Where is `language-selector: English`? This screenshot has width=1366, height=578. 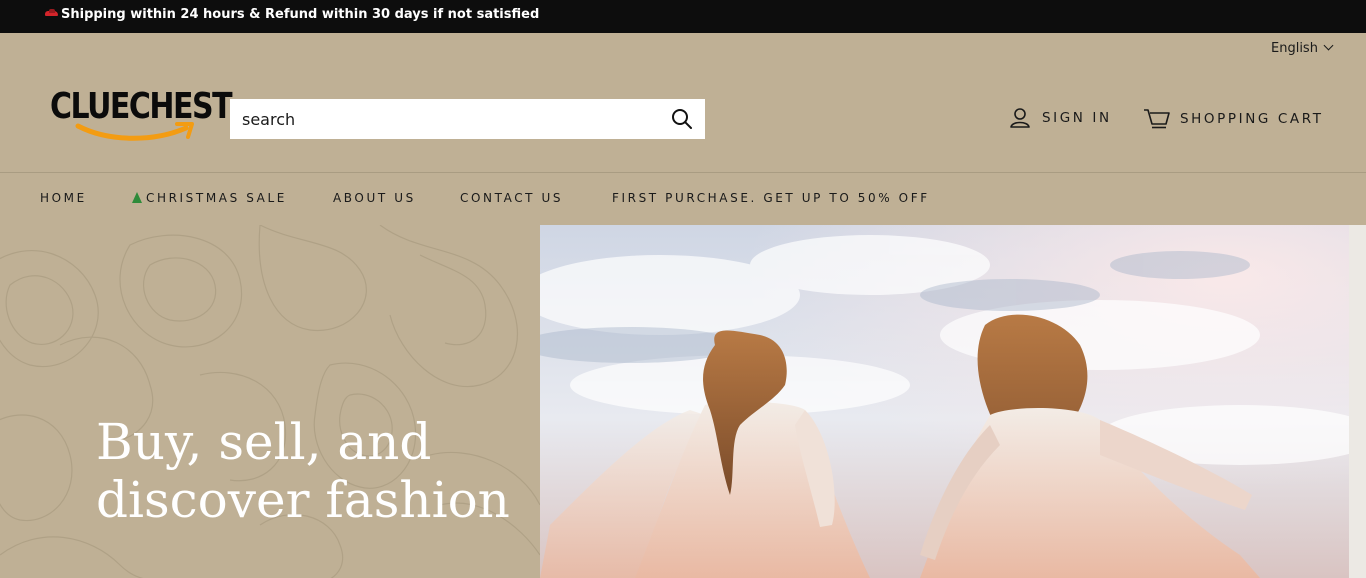 language-selector: English is located at coordinates (1302, 48).